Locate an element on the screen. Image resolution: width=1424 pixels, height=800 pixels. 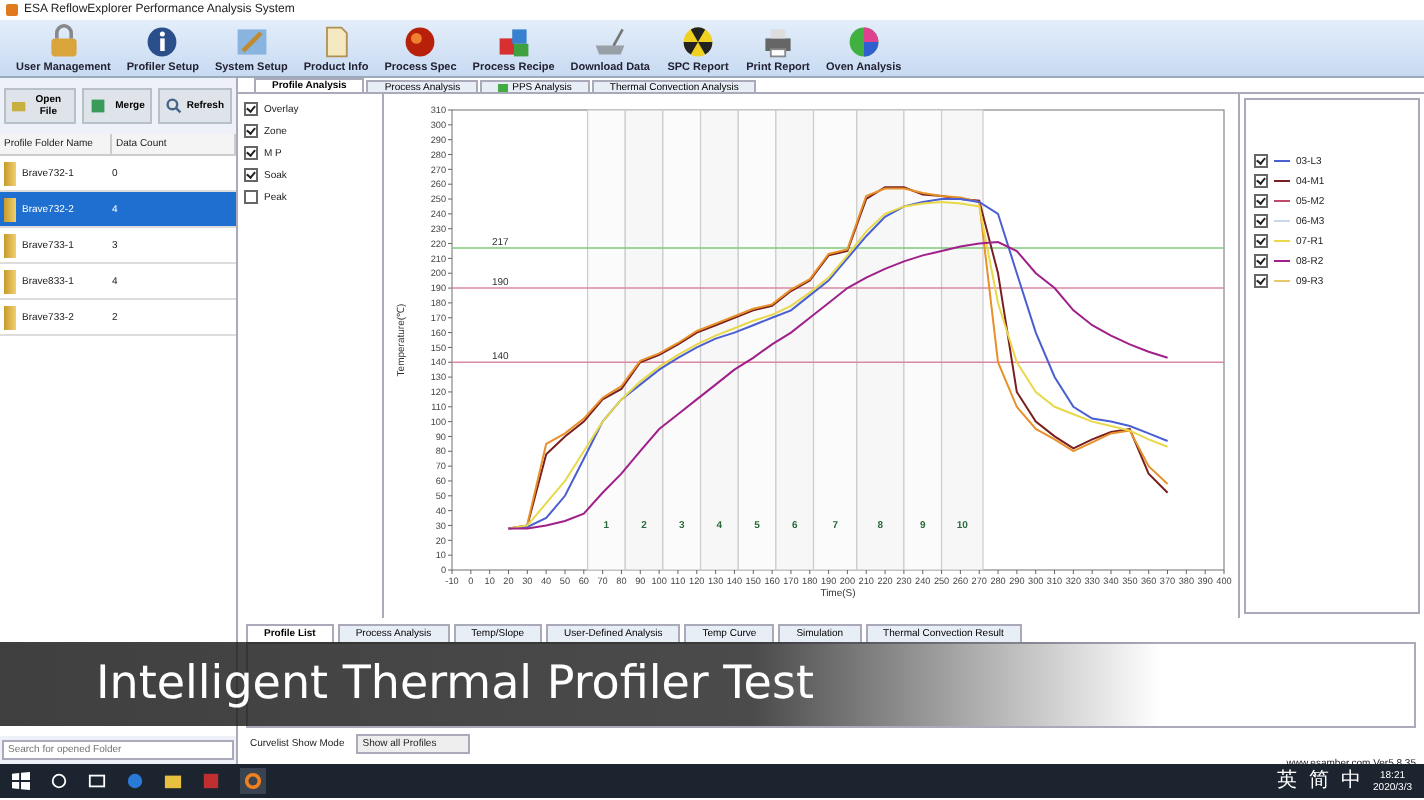
device-icon is located at coordinates (610, 41).